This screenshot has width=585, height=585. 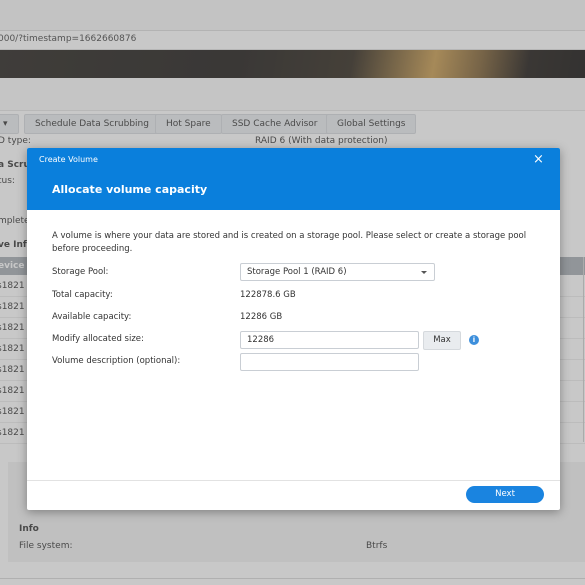 I want to click on dialog-header, so click(x=293, y=179).